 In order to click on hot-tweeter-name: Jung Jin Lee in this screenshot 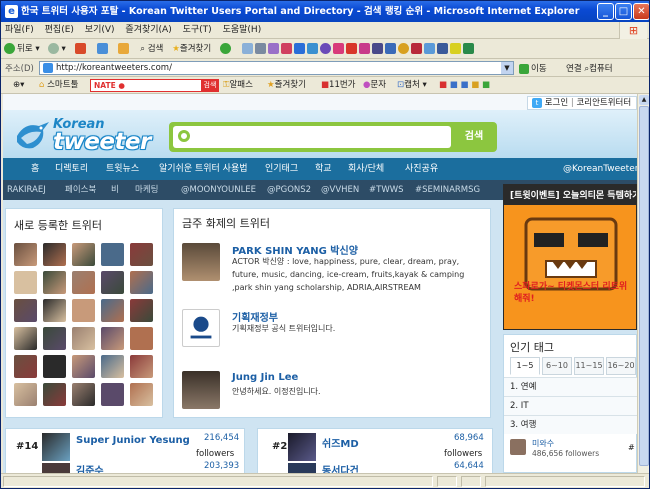, I will do `click(265, 377)`.